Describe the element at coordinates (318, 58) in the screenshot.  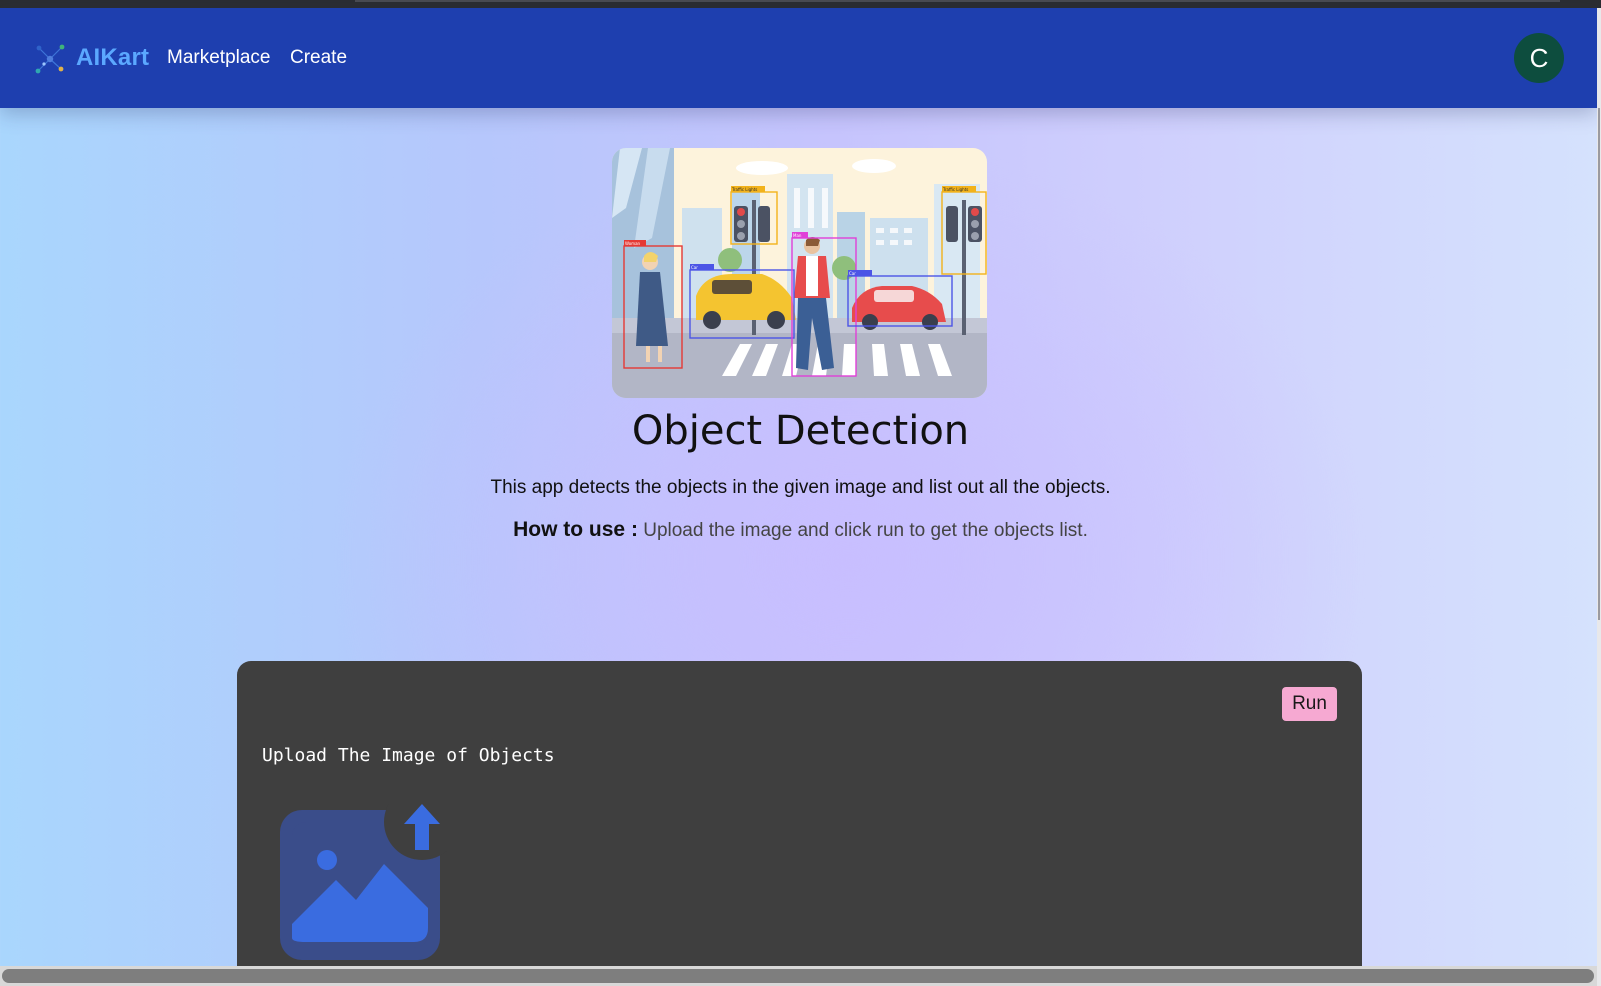
I see `nav-create: Create` at that location.